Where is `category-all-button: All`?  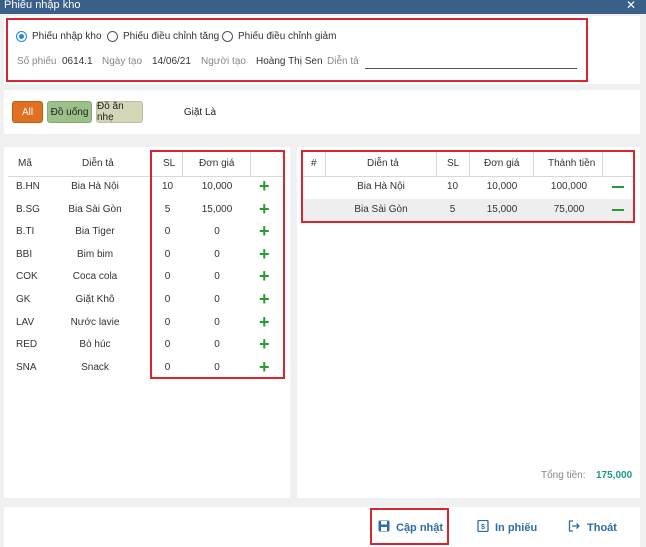
category-all-button: All is located at coordinates (27, 112).